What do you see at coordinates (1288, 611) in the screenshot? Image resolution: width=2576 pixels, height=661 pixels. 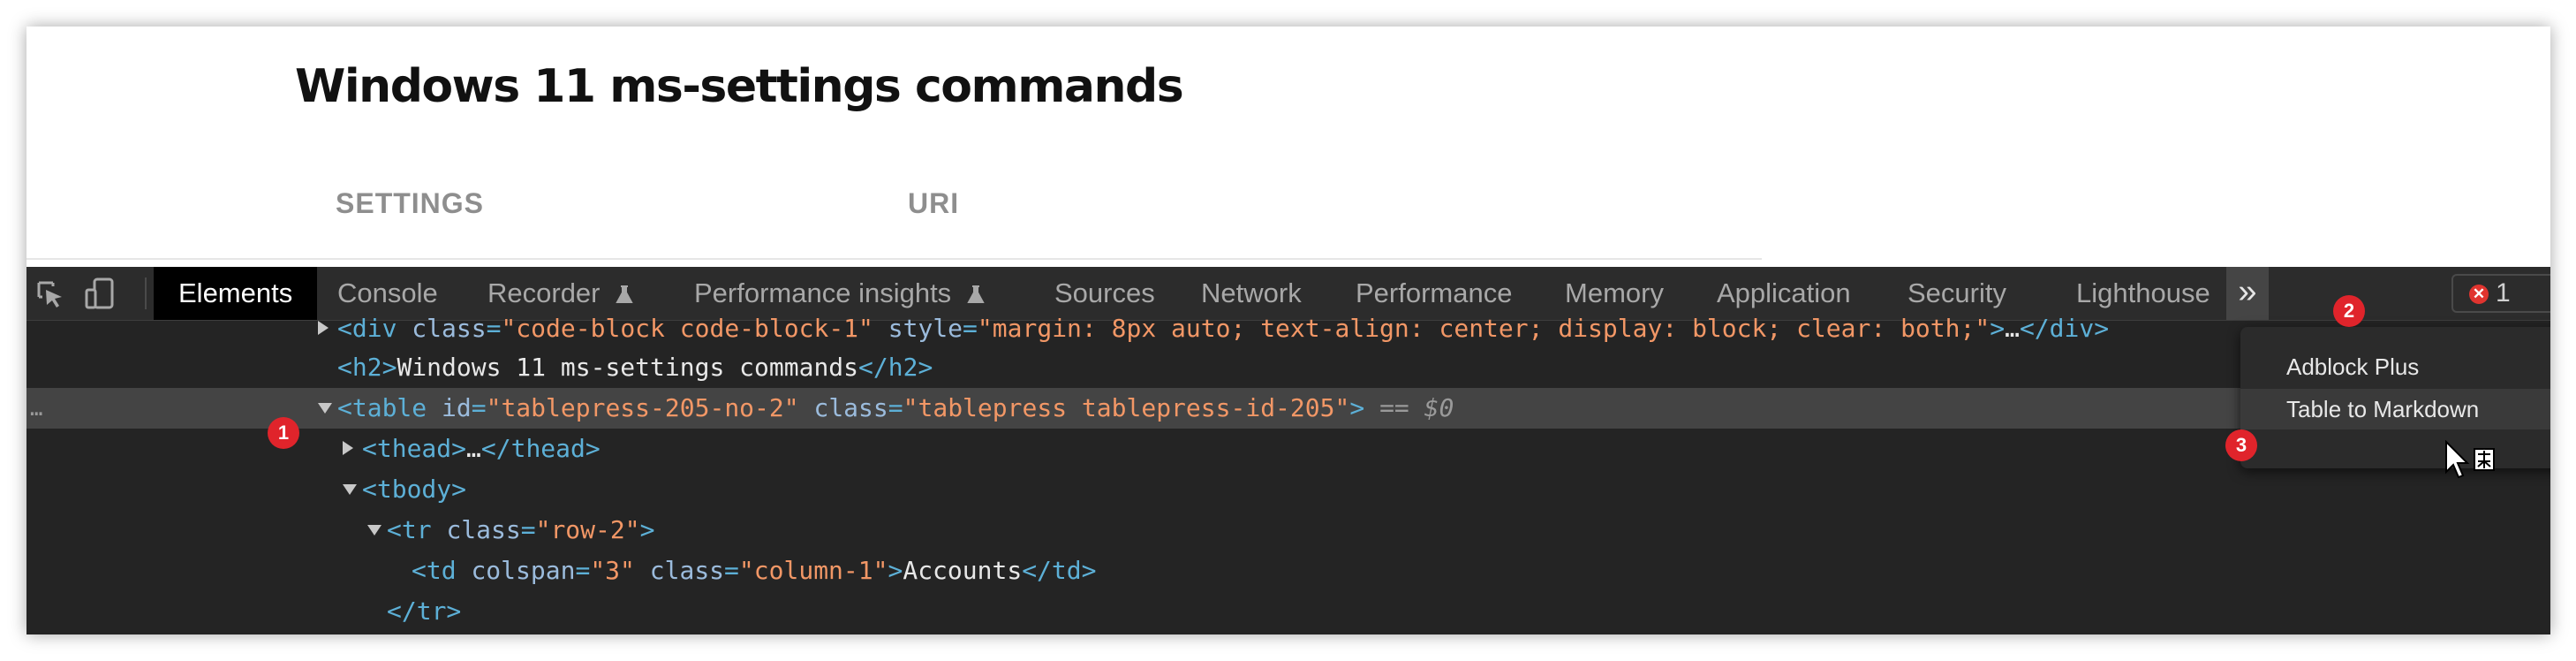 I see `dom-node-tr-close: </tr>` at bounding box center [1288, 611].